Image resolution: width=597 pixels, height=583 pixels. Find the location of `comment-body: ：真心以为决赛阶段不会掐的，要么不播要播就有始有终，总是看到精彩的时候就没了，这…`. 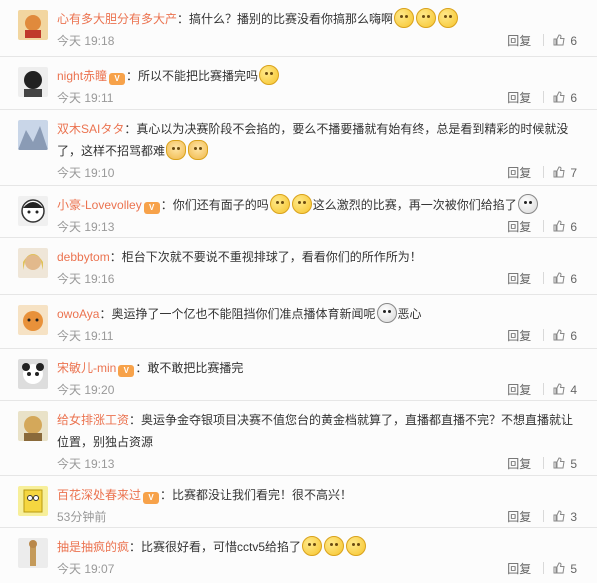

comment-body: ：真心以为决赛阶段不会掐的，要么不播要播就有始有终，总是看到精彩的时候就没了，这… is located at coordinates (313, 140).